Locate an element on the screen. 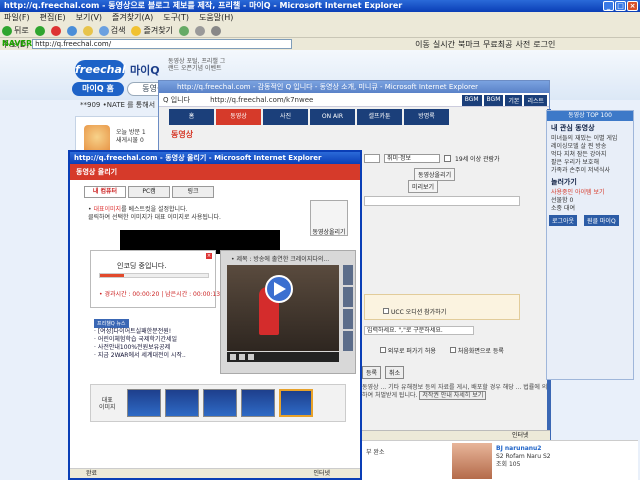  freechal-logo: freechal is located at coordinates (100, 70).